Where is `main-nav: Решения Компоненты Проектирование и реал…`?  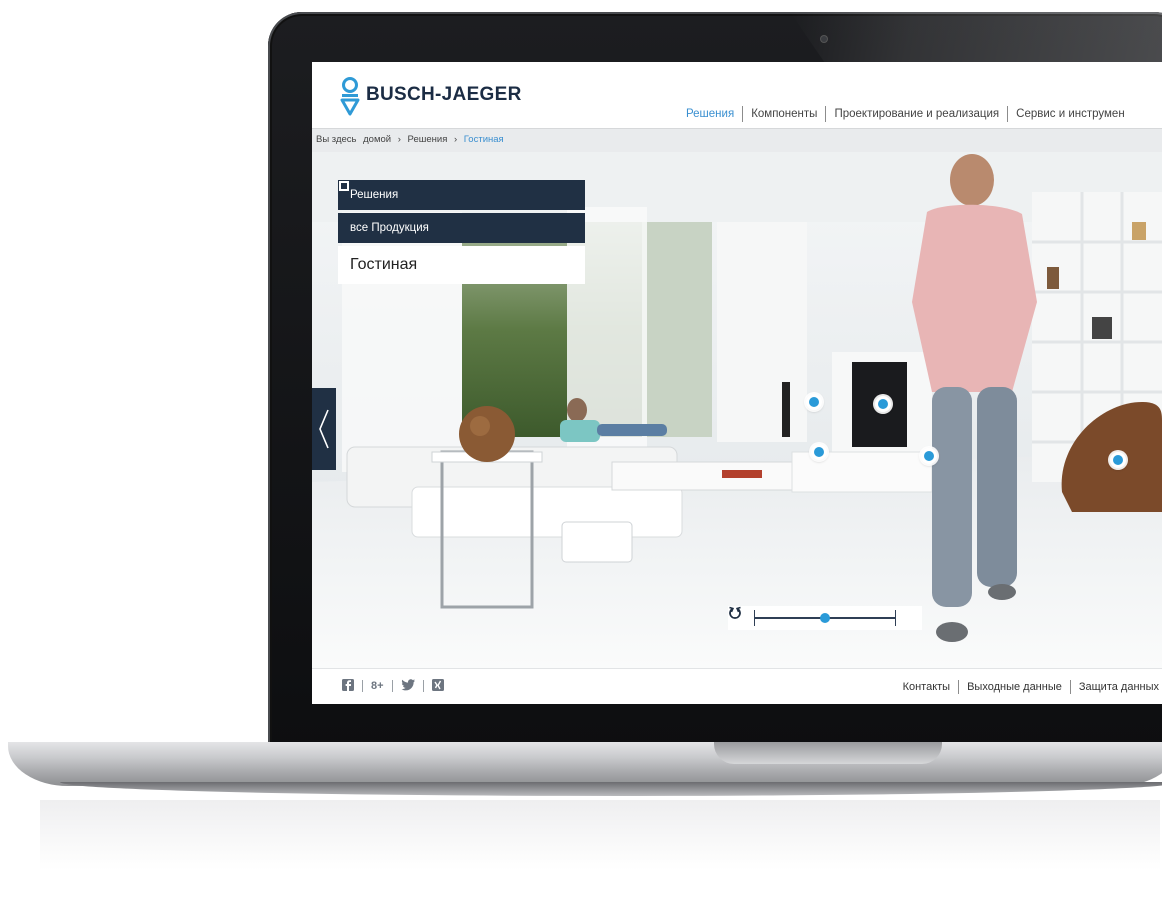 main-nav: Решения Компоненты Проектирование и реал… is located at coordinates (909, 114).